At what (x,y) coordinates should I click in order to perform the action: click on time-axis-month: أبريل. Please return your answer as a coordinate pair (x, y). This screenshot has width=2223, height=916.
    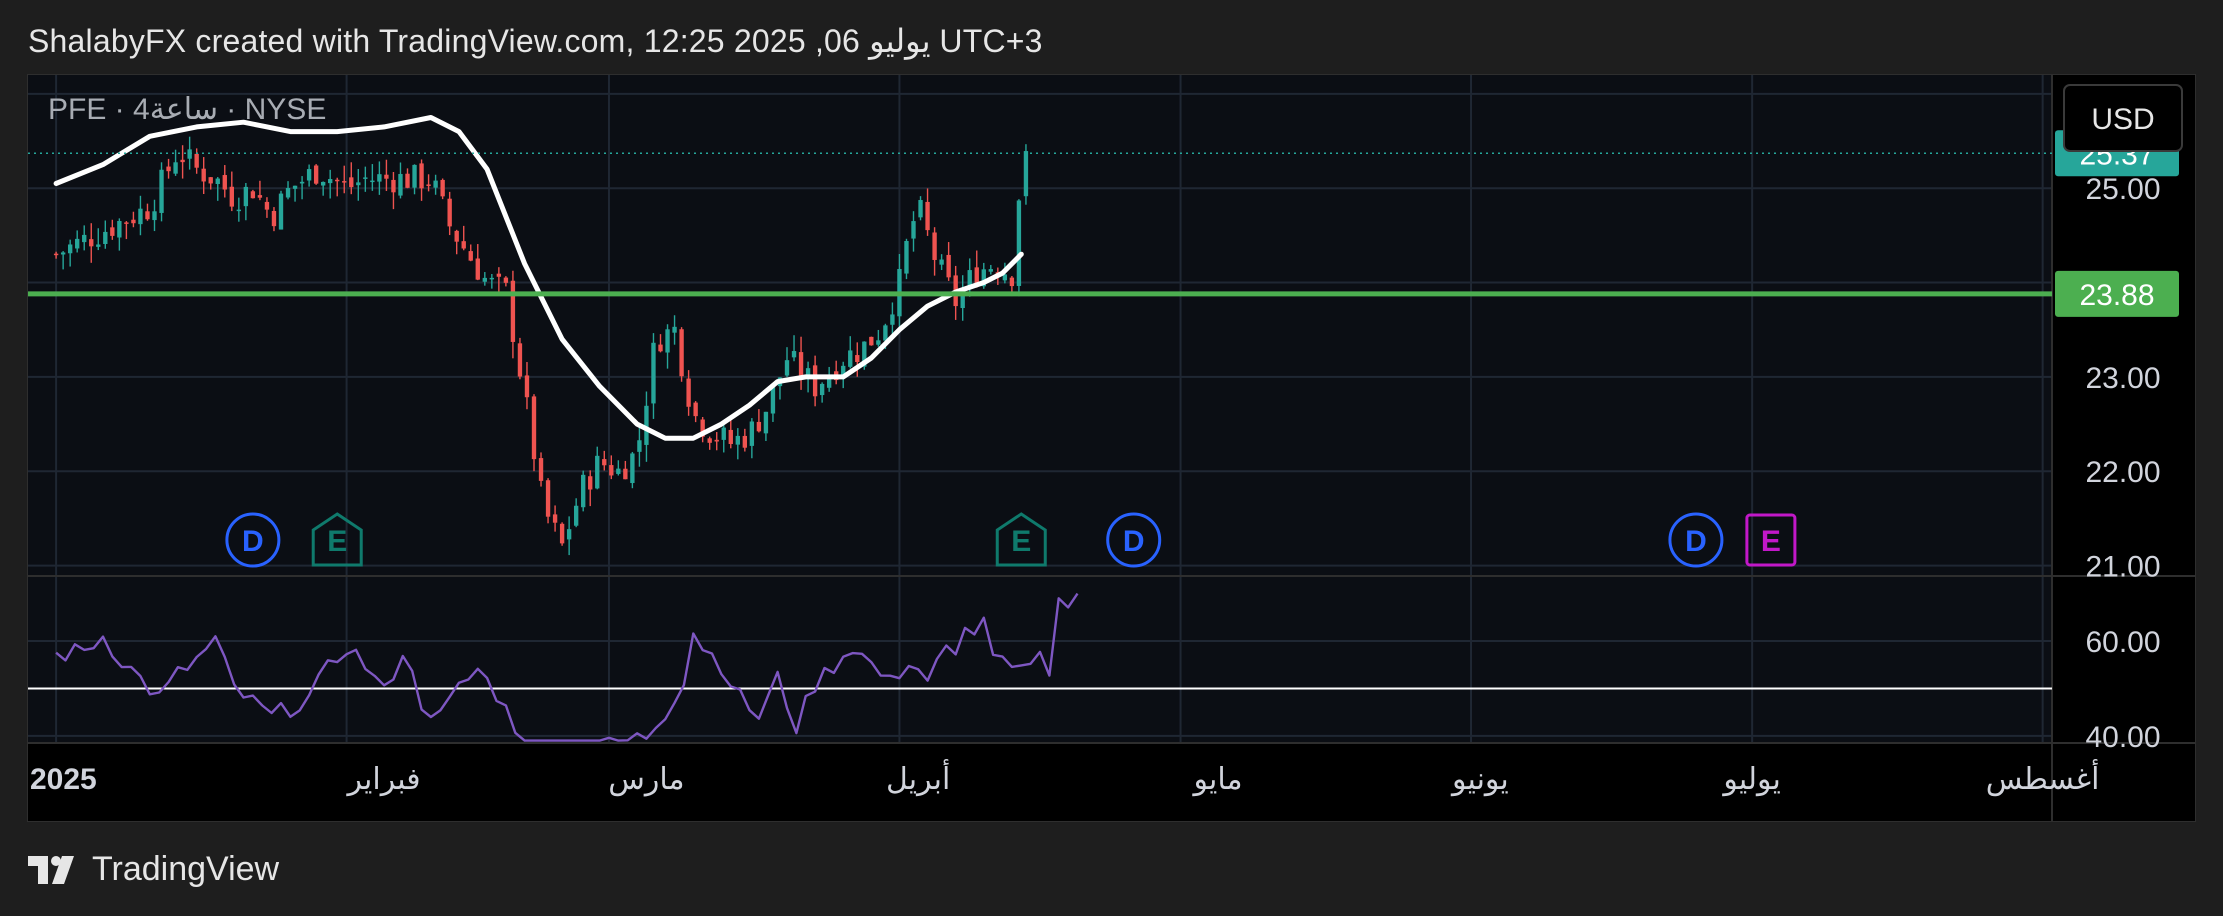
    Looking at the image, I should click on (918, 777).